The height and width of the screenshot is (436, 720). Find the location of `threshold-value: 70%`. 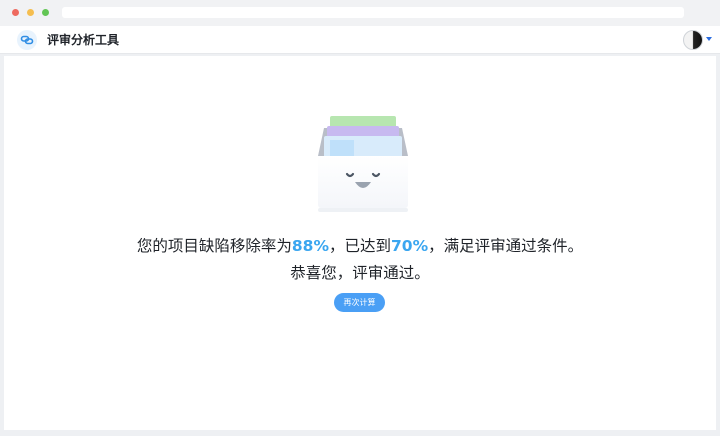

threshold-value: 70% is located at coordinates (410, 246).